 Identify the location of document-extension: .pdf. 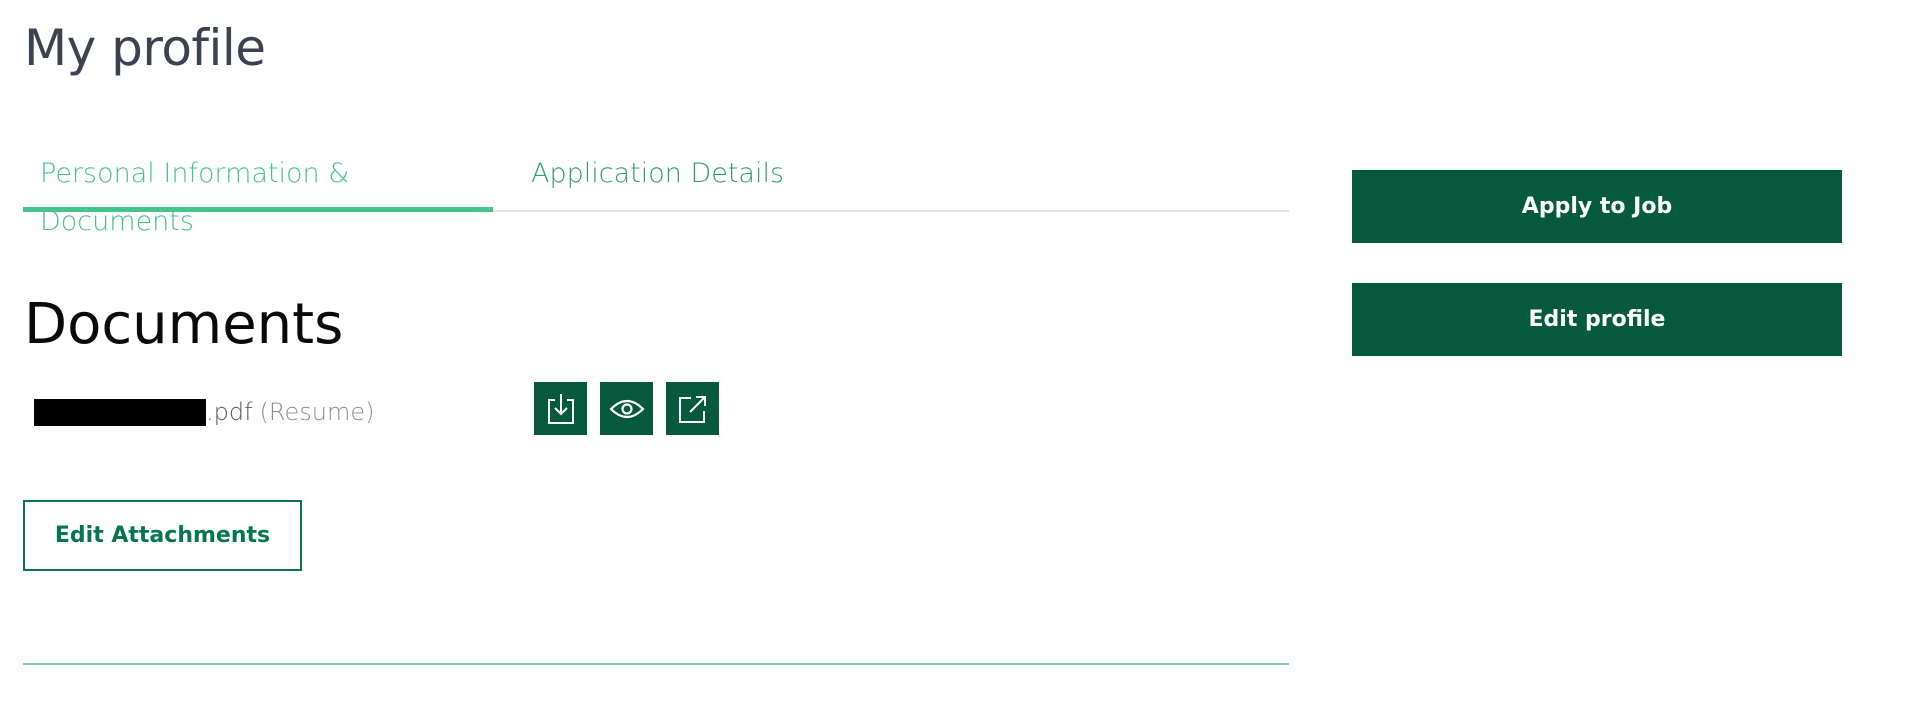
(229, 412).